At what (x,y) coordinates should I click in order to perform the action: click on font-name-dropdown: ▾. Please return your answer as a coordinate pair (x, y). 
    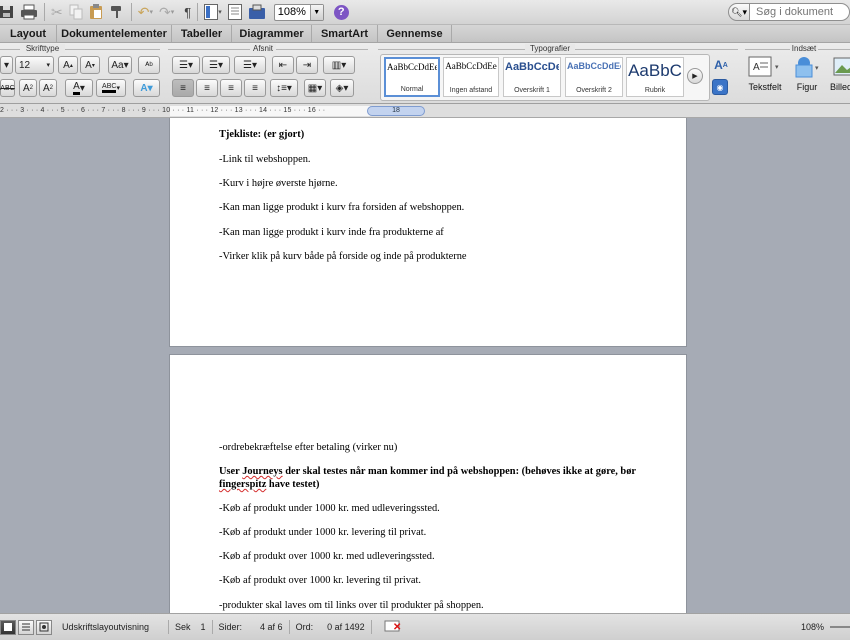
    Looking at the image, I should click on (6, 65).